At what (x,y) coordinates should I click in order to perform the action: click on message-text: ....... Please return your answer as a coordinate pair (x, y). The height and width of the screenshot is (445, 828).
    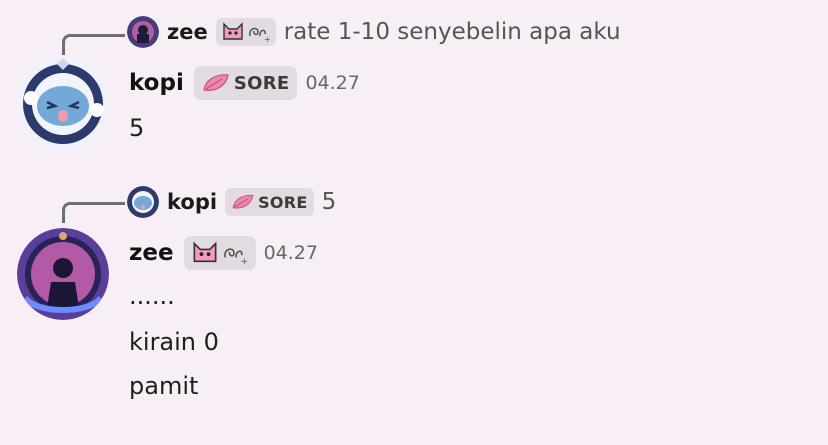
    Looking at the image, I should click on (152, 296).